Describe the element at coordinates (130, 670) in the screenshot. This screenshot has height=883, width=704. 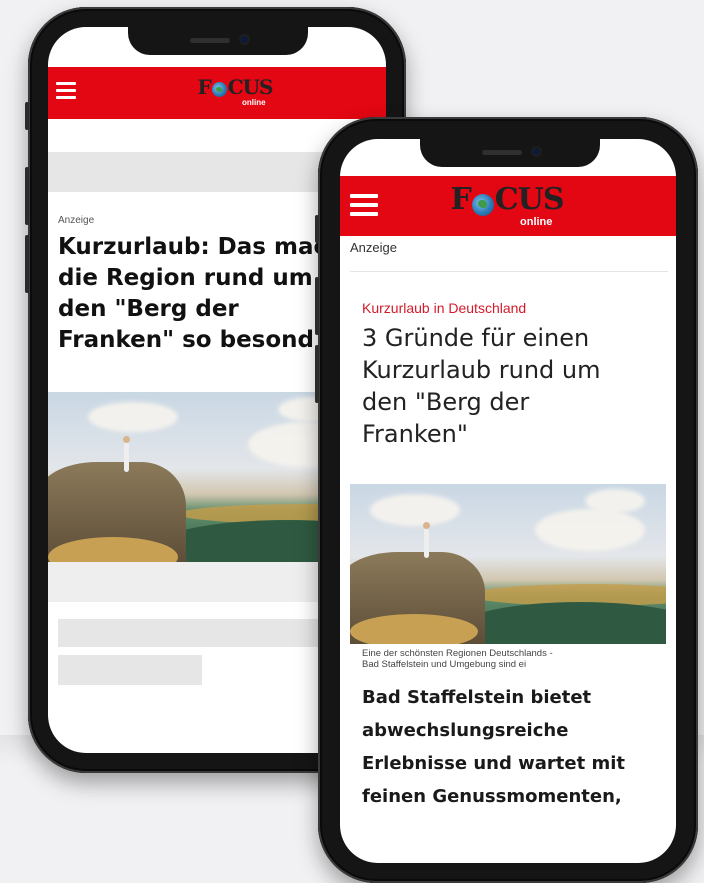
I see `placeholder-line-short` at that location.